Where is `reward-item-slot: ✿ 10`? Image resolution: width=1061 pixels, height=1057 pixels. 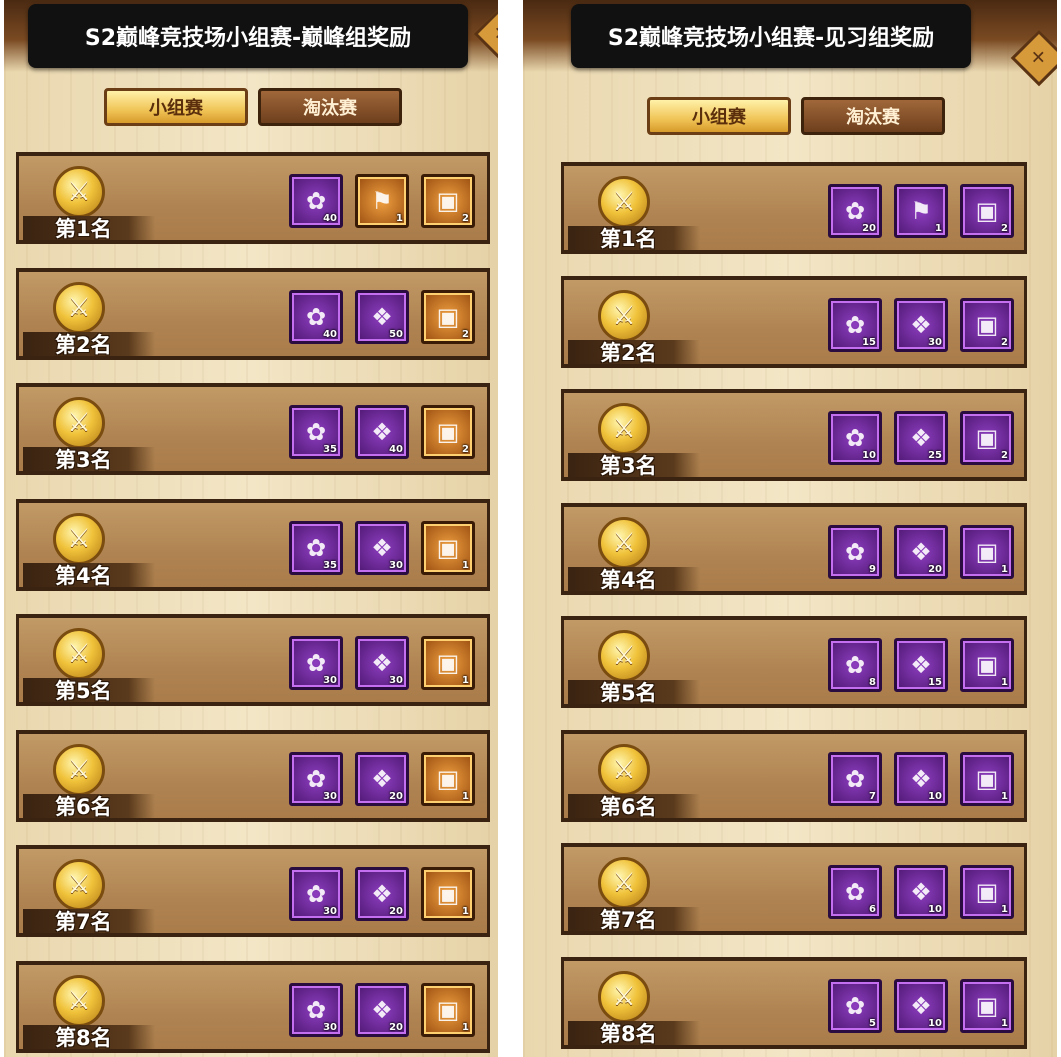 reward-item-slot: ✿ 10 is located at coordinates (855, 438).